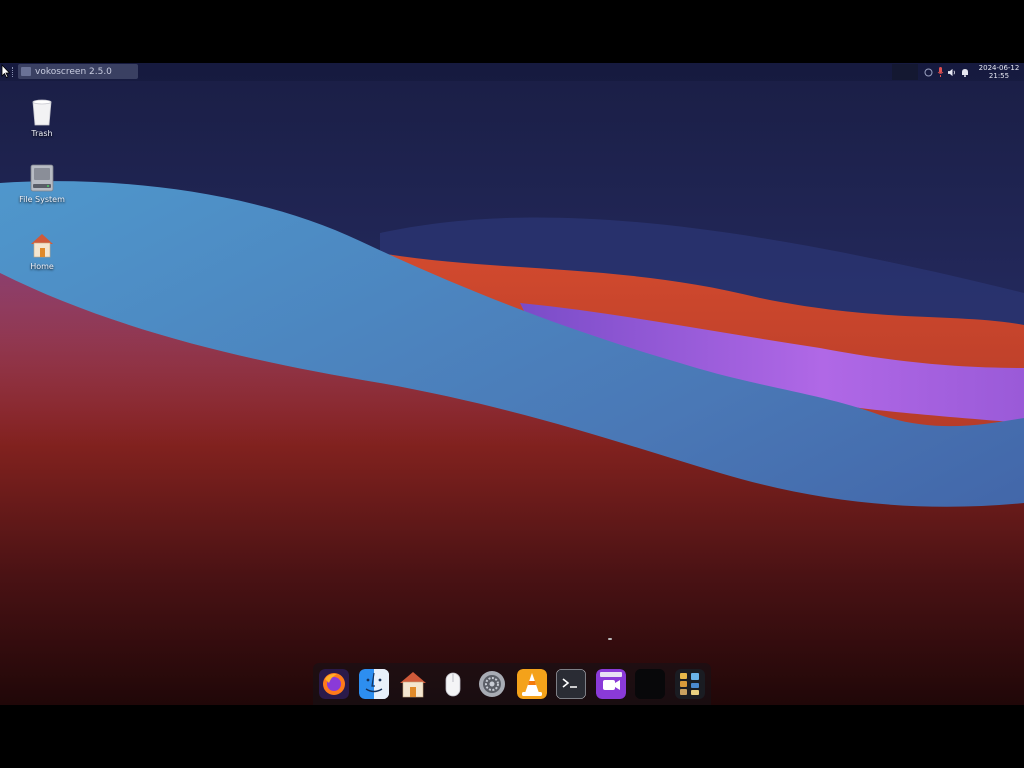 This screenshot has height=768, width=1024. Describe the element at coordinates (42, 112) in the screenshot. I see `trash-icon` at that location.